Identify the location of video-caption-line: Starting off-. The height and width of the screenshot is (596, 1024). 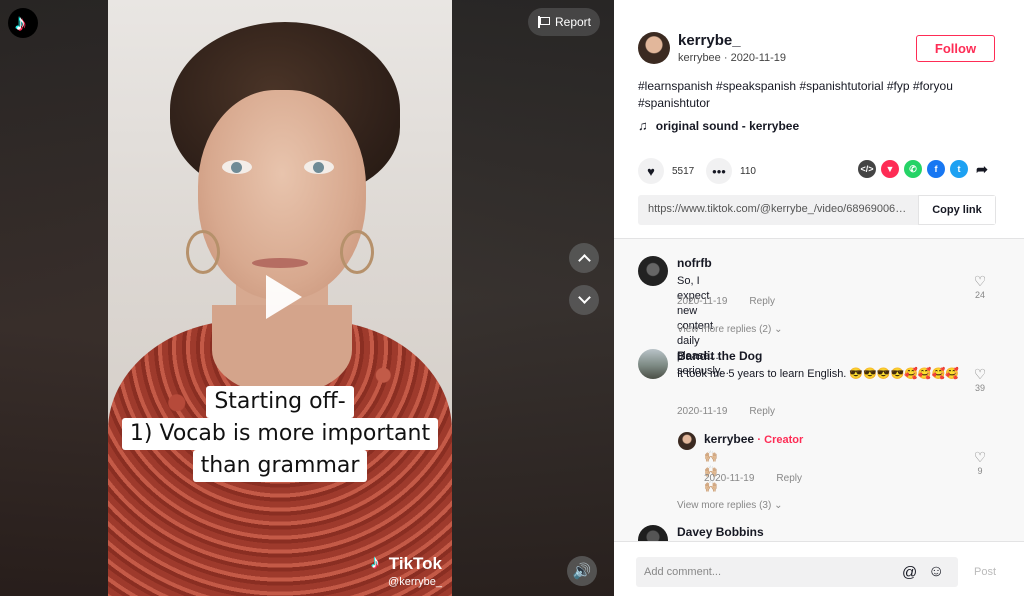
(280, 402).